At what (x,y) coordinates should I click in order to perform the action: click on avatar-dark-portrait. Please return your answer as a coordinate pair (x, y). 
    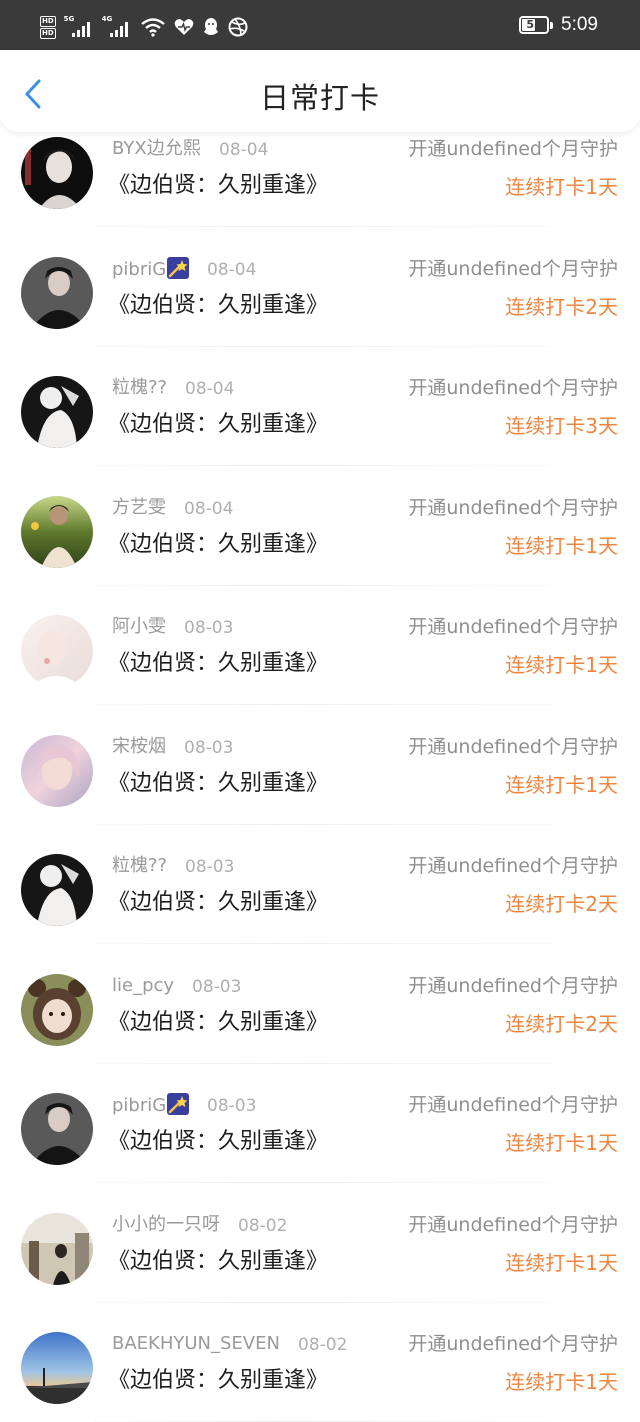
    Looking at the image, I should click on (57, 173).